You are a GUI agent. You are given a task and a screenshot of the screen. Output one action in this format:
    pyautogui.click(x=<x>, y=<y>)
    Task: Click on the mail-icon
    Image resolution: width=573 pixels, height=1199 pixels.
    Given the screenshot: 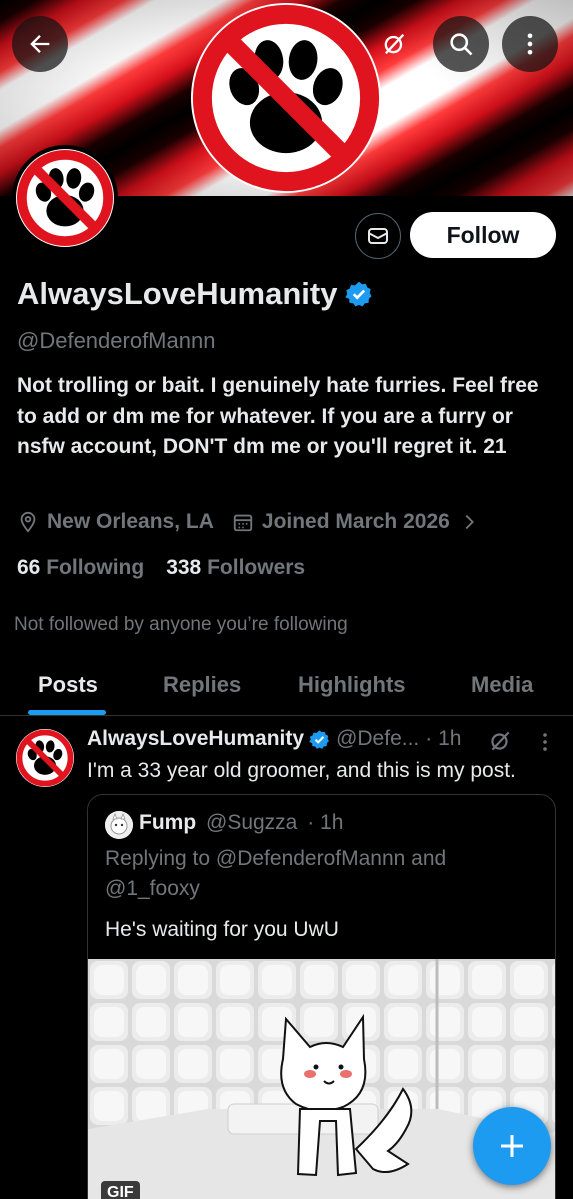 What is the action you would take?
    pyautogui.click(x=378, y=236)
    